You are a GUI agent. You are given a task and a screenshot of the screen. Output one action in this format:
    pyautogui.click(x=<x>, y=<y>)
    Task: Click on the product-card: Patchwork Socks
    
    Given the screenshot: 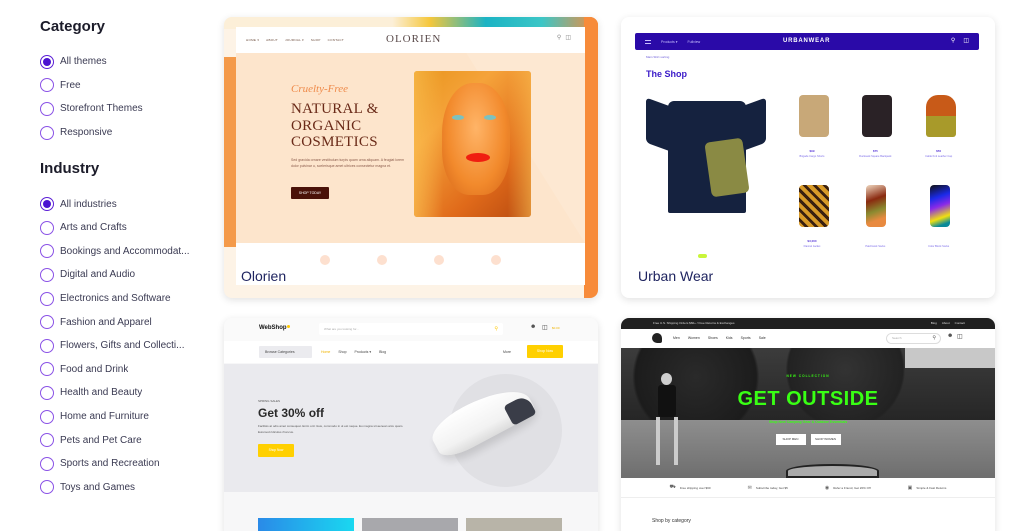 What is the action you would take?
    pyautogui.click(x=875, y=222)
    